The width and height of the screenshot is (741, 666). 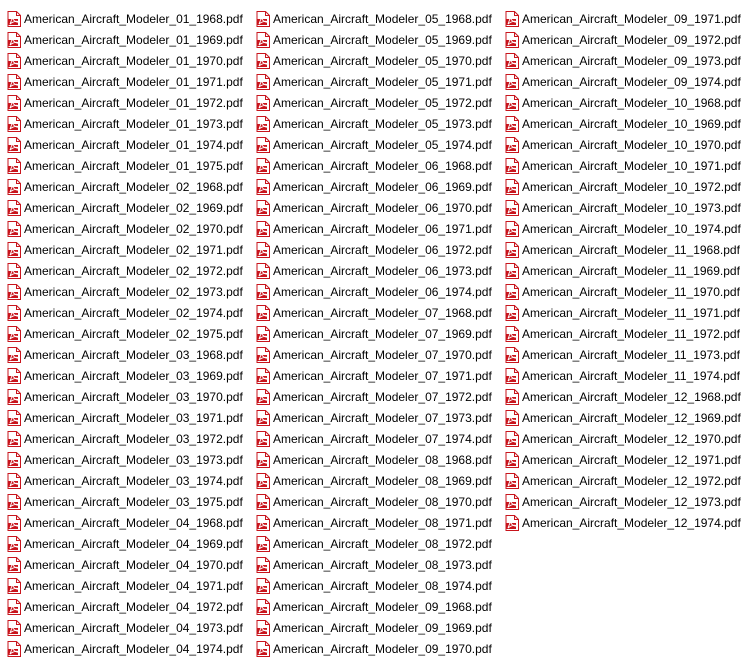 I want to click on file-item: American_Aircraft_Modeler_06_1972.pdf, so click(x=380, y=249).